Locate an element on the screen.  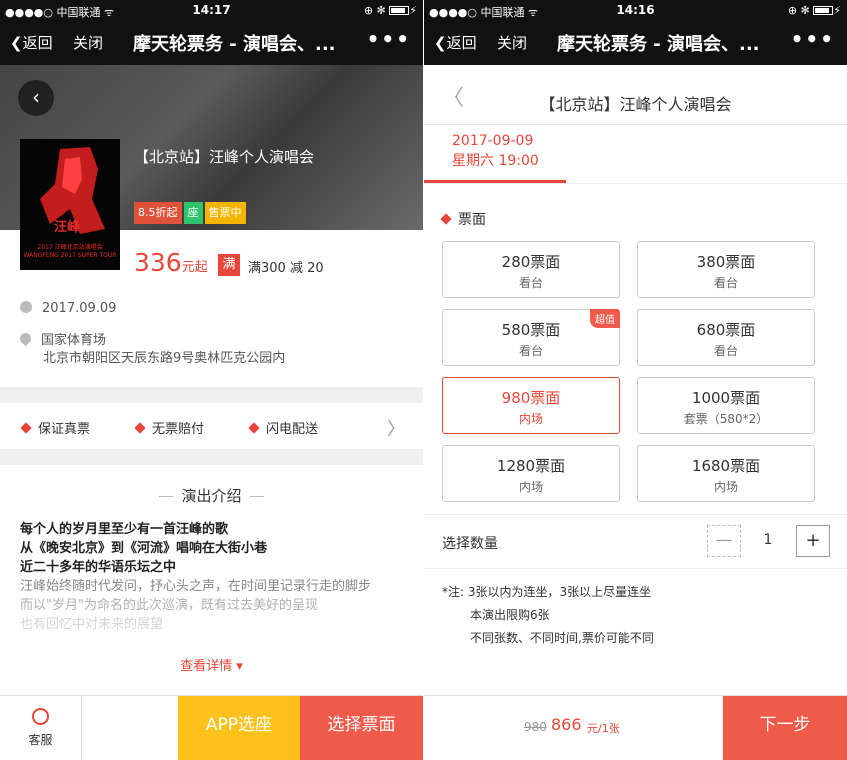
view-details-link: 查看详情 ▾ is located at coordinates (211, 664).